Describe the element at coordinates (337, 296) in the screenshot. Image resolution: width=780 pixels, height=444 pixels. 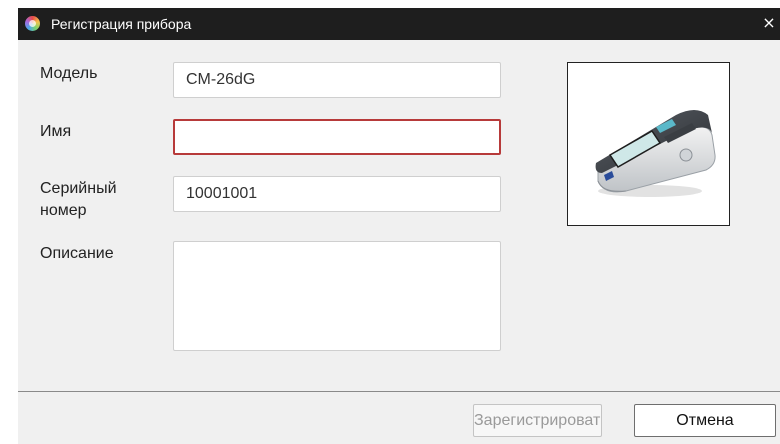
I see `description-field` at that location.